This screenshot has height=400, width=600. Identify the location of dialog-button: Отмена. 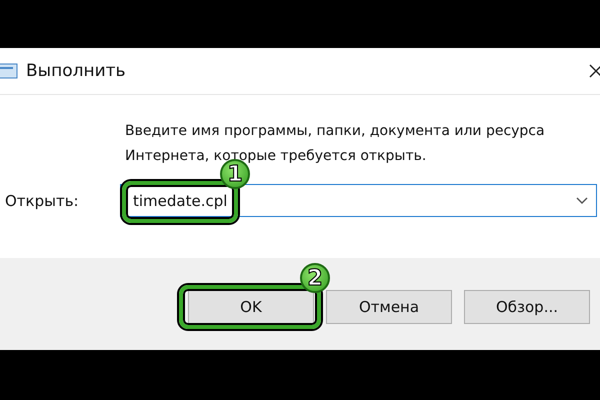
(389, 307).